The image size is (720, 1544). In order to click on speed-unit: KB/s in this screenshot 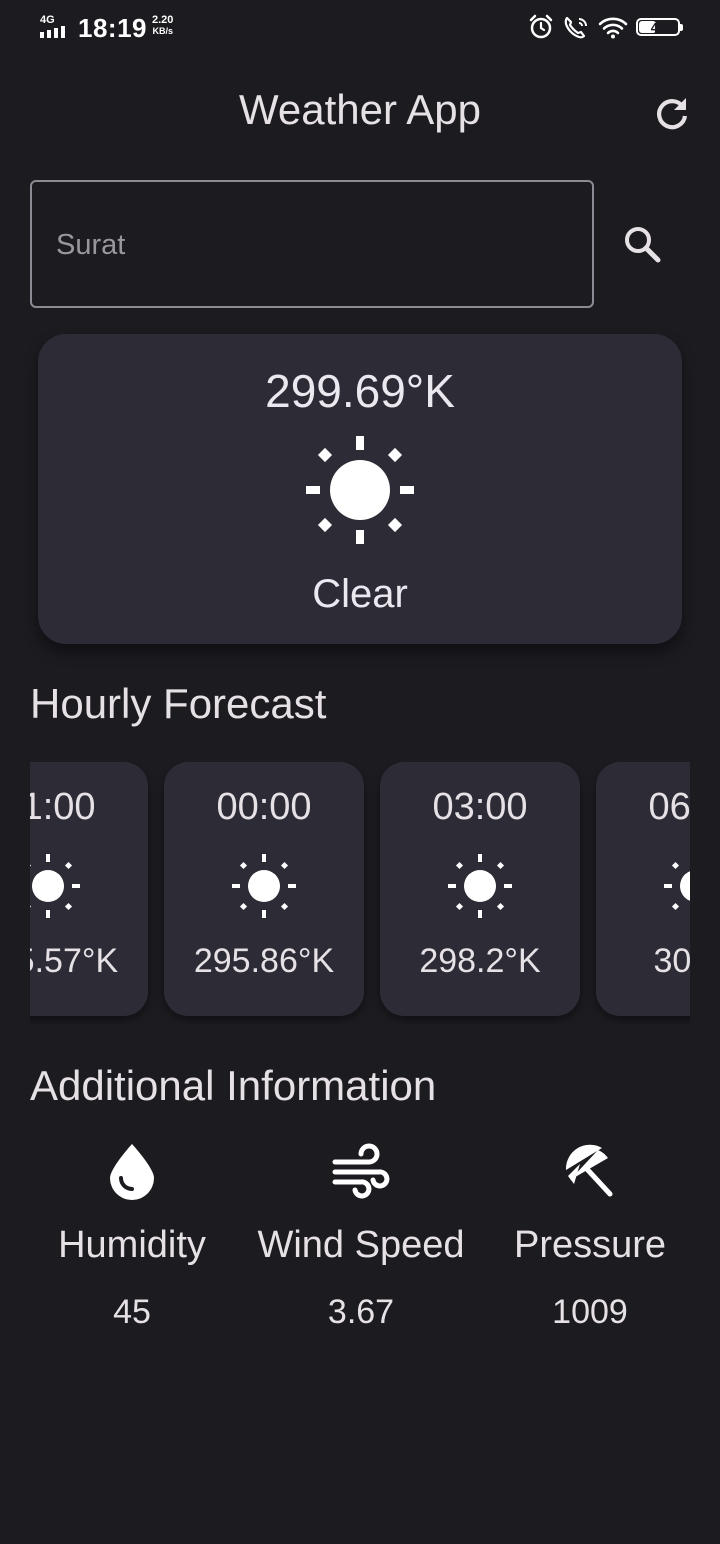, I will do `click(162, 31)`.